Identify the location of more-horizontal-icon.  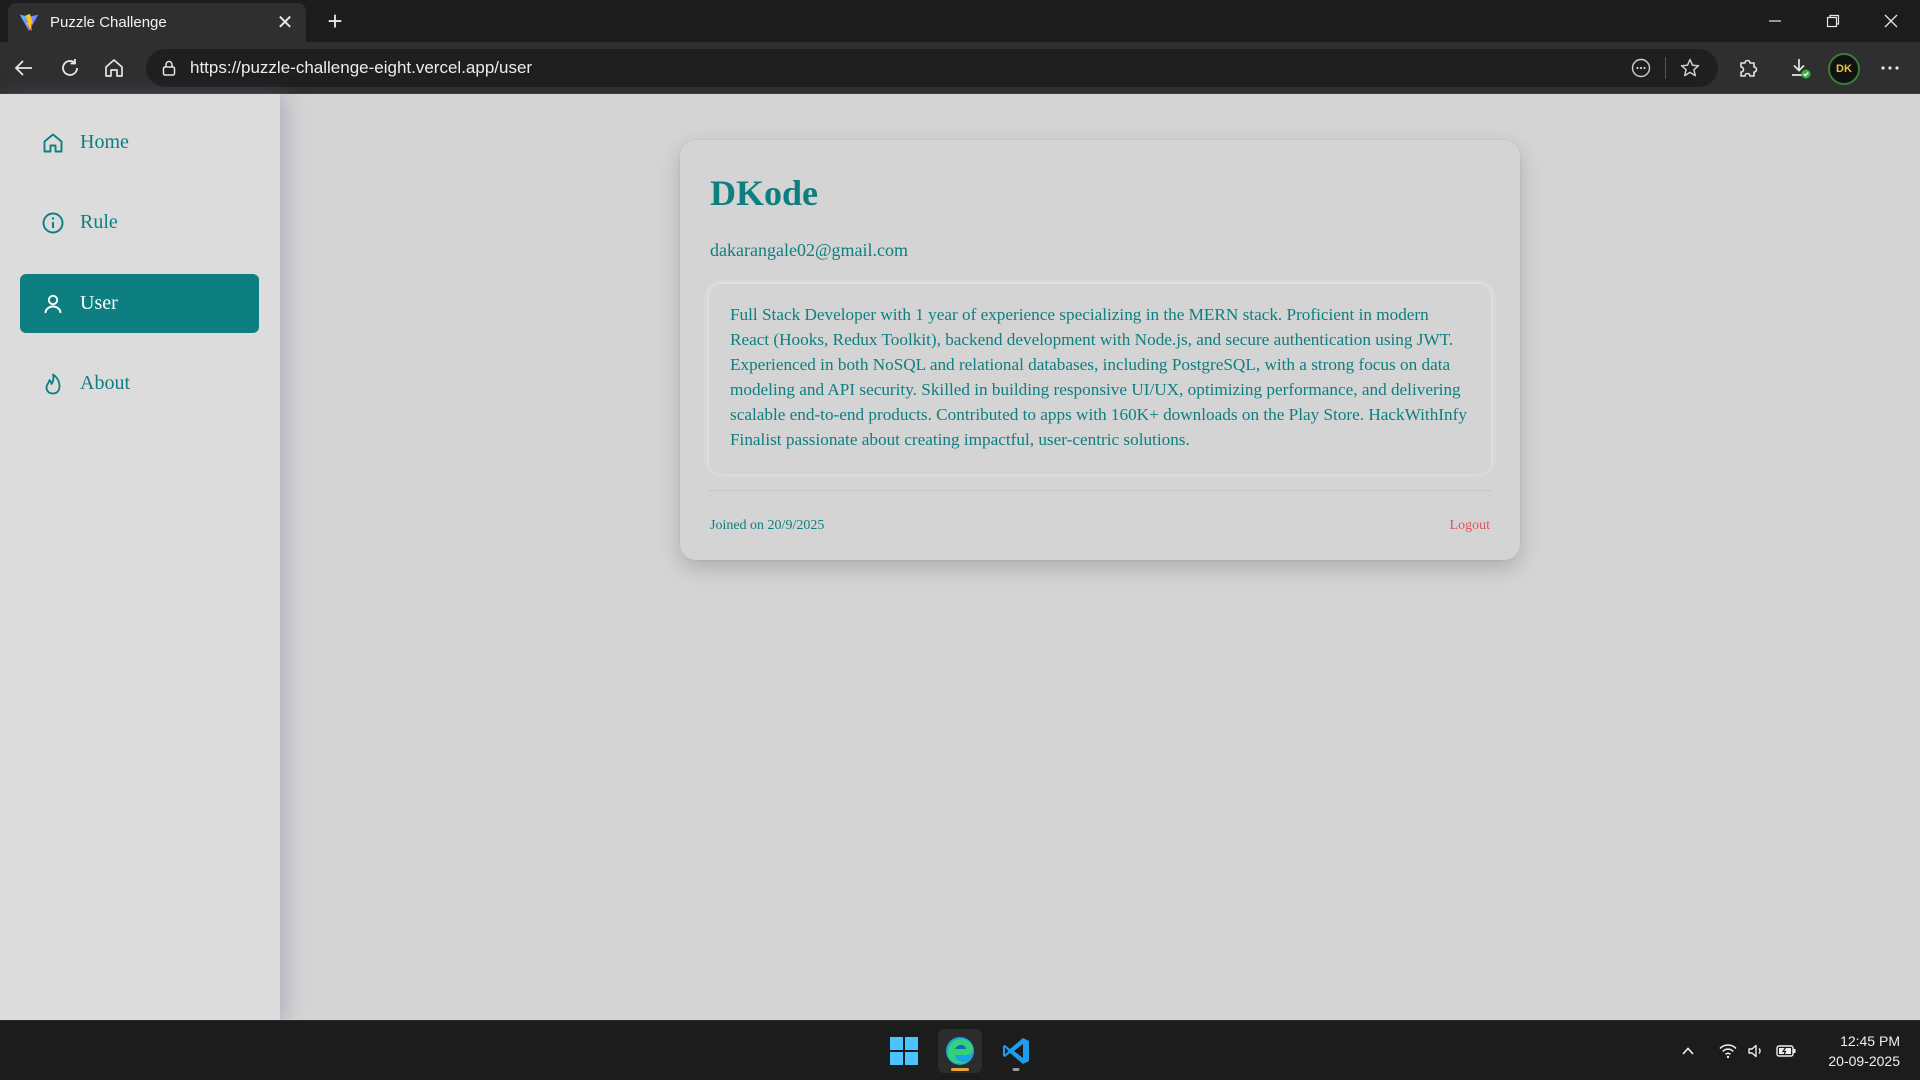
(1890, 68).